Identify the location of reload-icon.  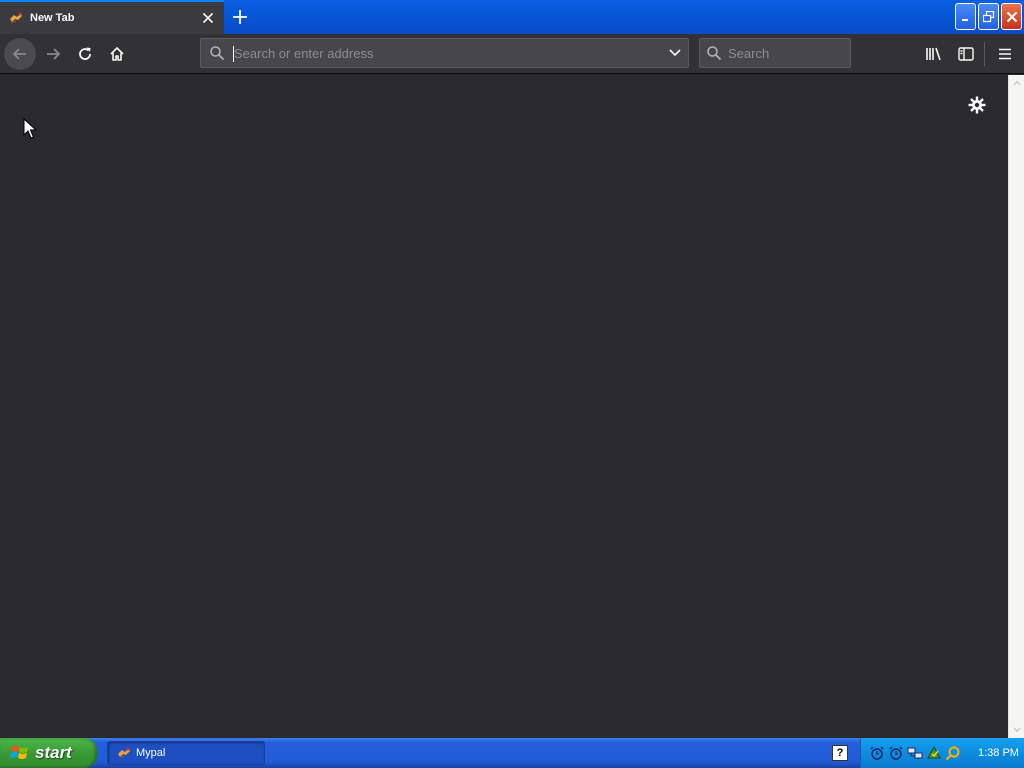
(85, 53).